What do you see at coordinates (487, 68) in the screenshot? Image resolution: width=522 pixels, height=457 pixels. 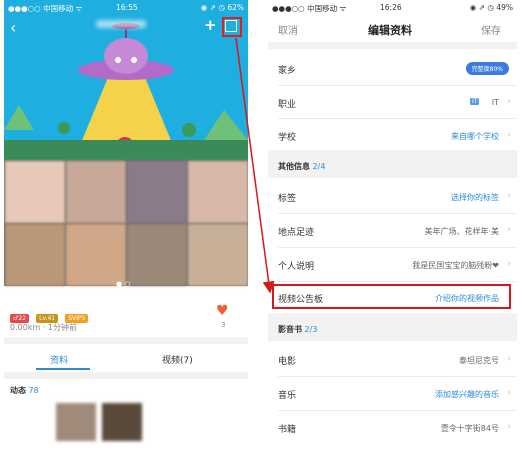 I see `completion-badge: 完整度80%` at bounding box center [487, 68].